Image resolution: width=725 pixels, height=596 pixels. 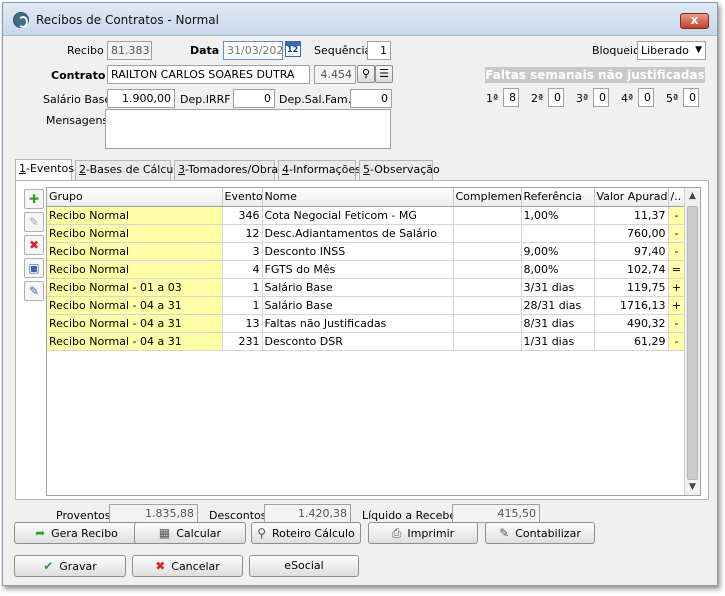 I want to click on cell-evento: 3, so click(x=242, y=251).